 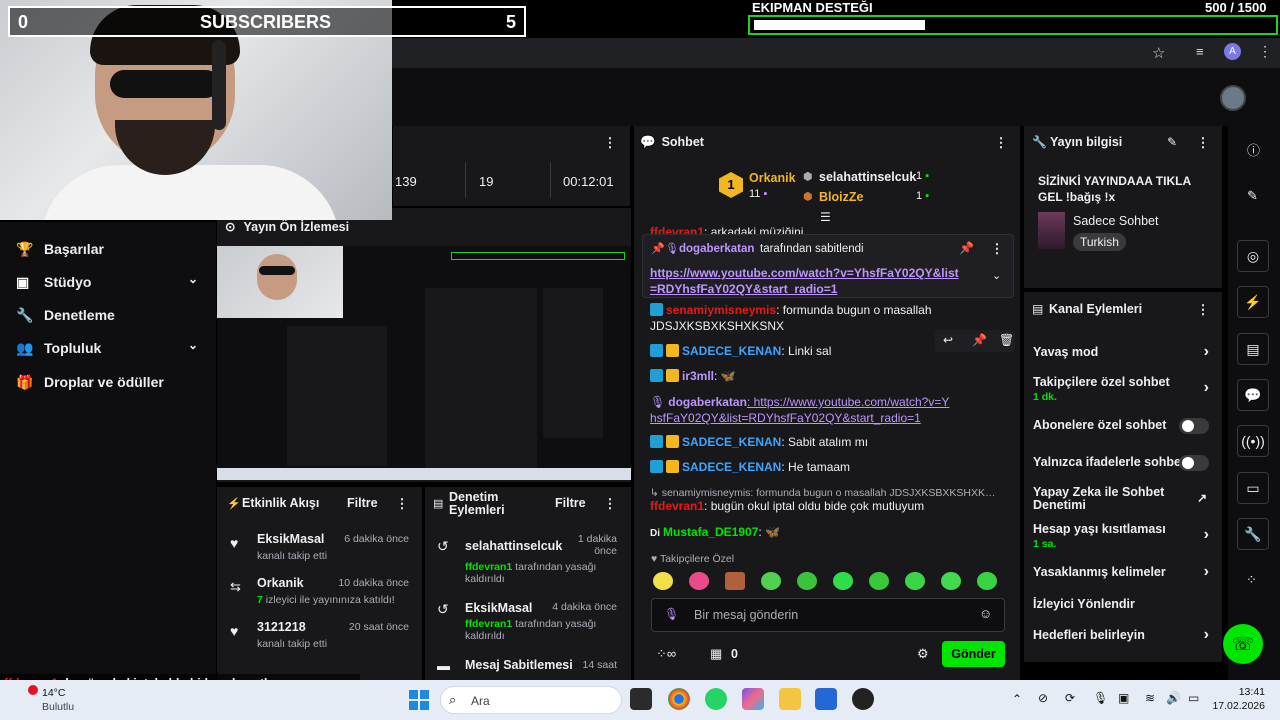 What do you see at coordinates (979, 340) in the screenshot?
I see `pin-message-icon: 📌` at bounding box center [979, 340].